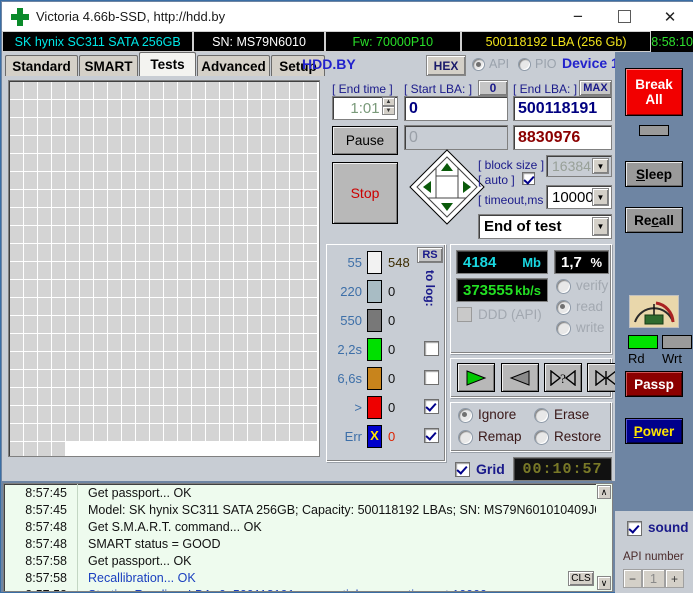  What do you see at coordinates (595, 88) in the screenshot?
I see `end-lba-max-button: MAX` at bounding box center [595, 88].